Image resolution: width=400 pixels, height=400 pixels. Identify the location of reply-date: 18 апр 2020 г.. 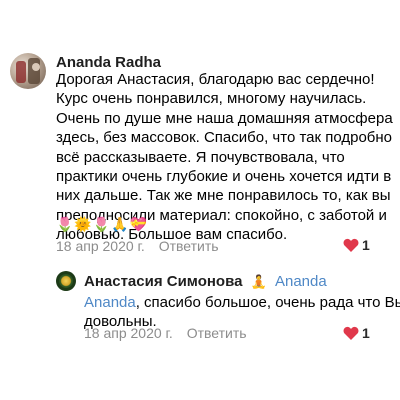
(128, 333).